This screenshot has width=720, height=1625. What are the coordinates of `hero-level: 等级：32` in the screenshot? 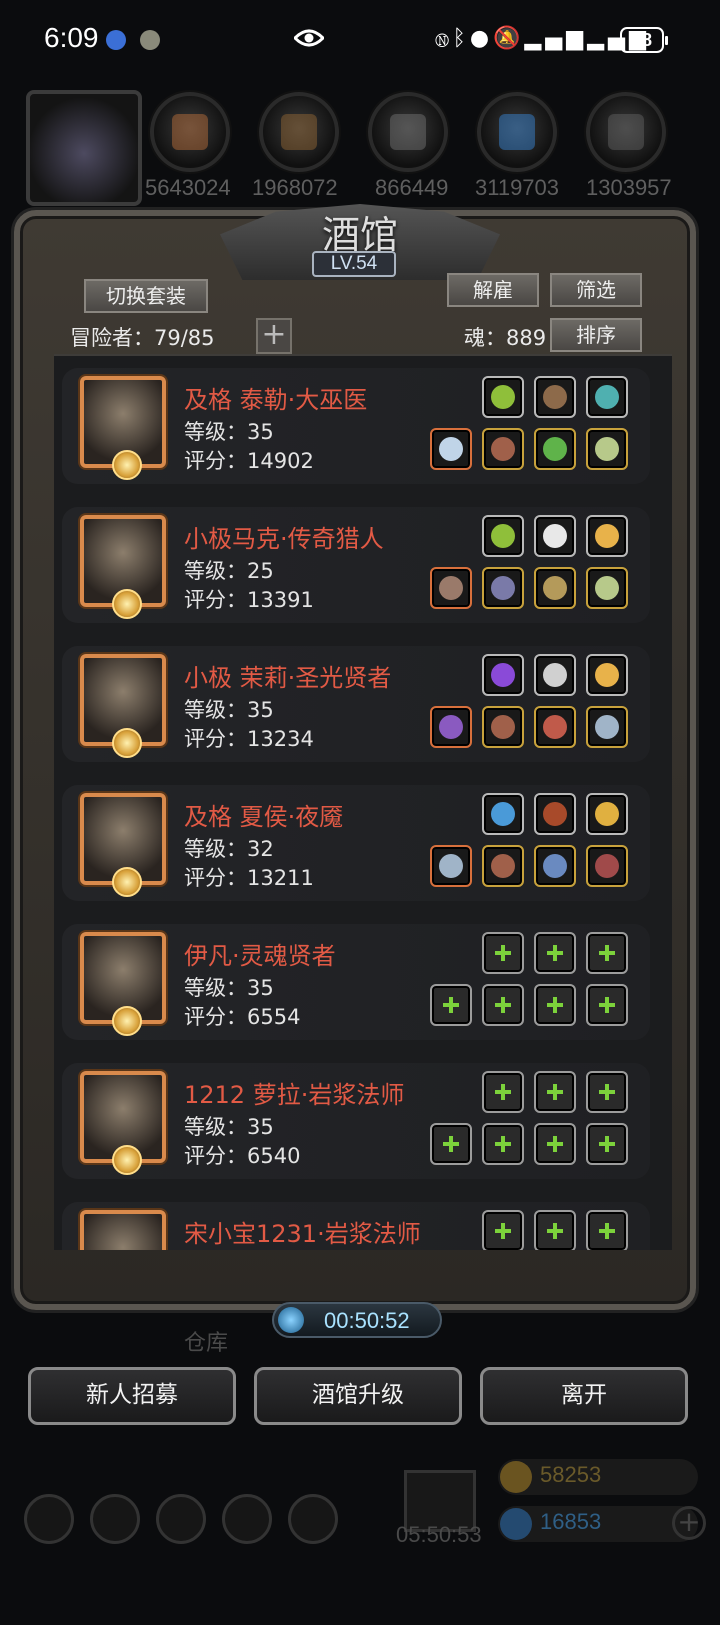 It's located at (229, 849).